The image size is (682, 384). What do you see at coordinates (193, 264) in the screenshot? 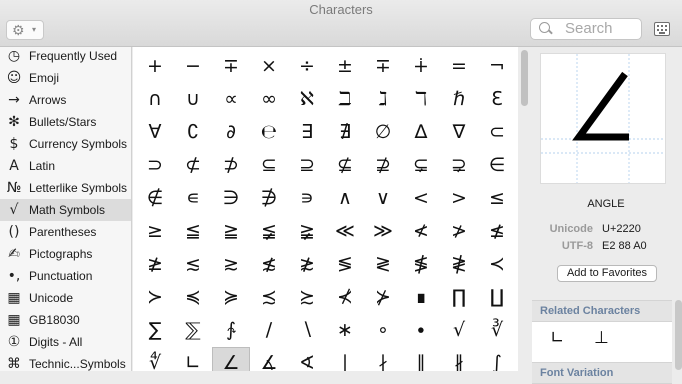
I see `character-cell: ≲` at bounding box center [193, 264].